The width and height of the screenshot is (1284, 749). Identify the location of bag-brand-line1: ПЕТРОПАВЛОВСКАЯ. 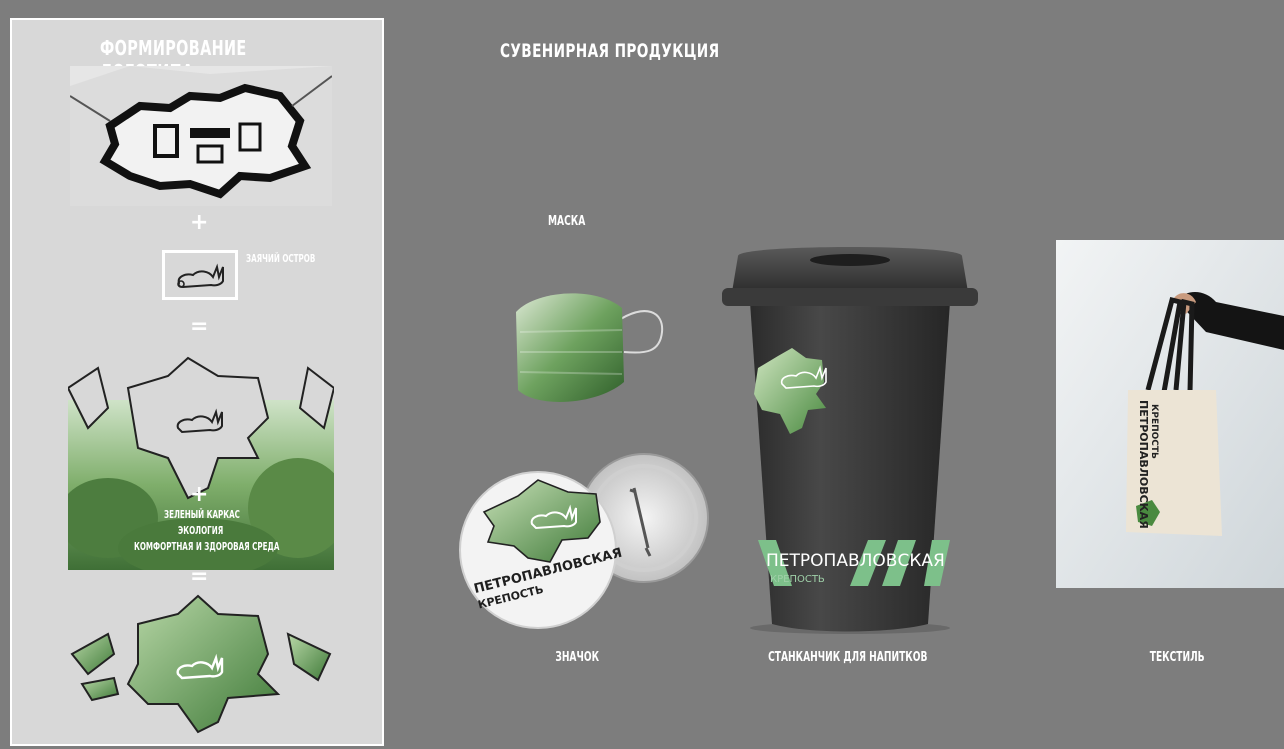
(1143, 464).